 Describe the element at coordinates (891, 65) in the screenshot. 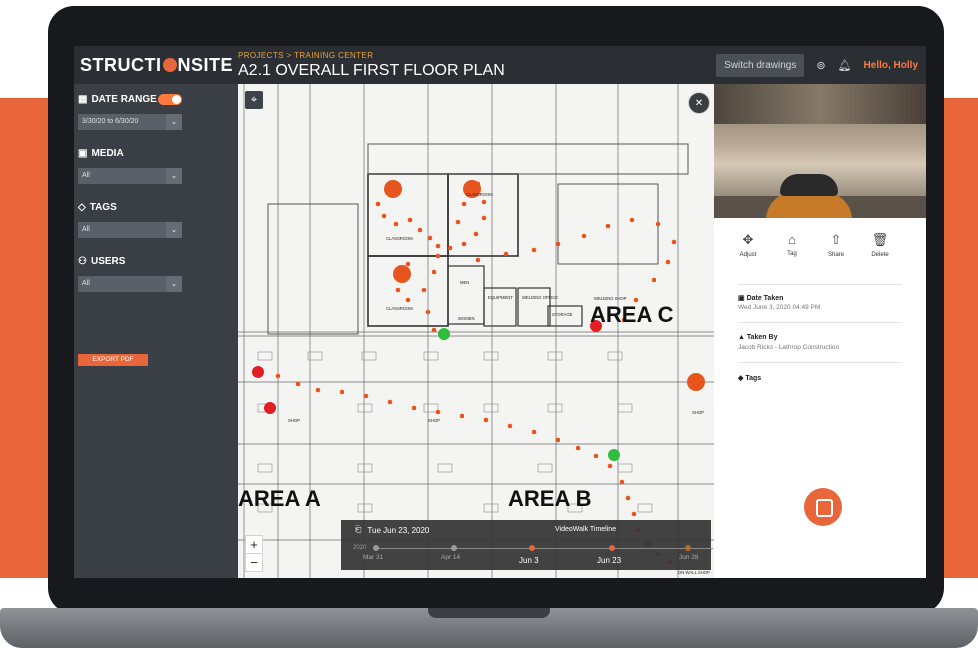

I see `user-greeting: Hello, Holly` at that location.